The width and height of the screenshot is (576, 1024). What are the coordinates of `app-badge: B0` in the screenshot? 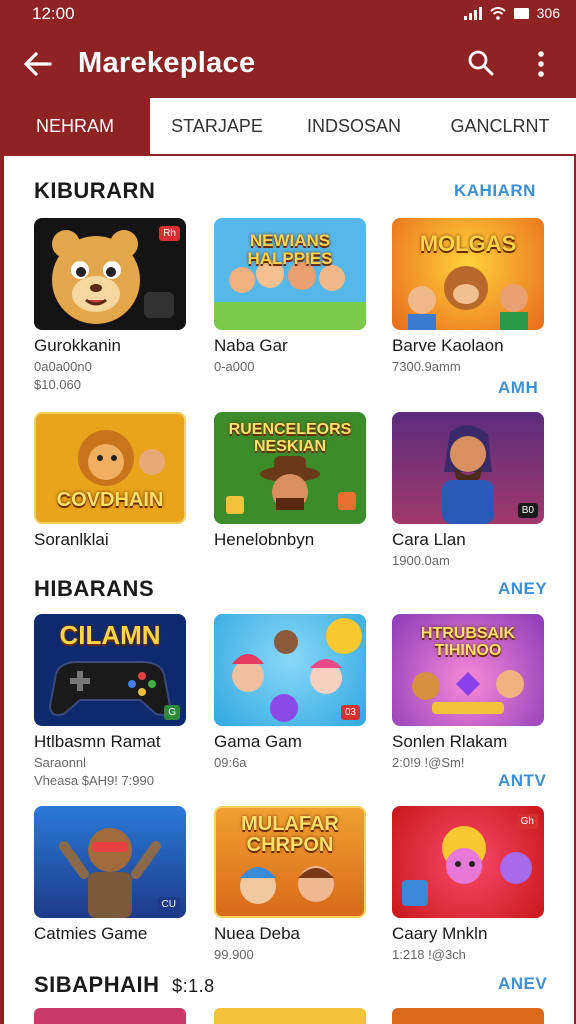 It's located at (527, 510).